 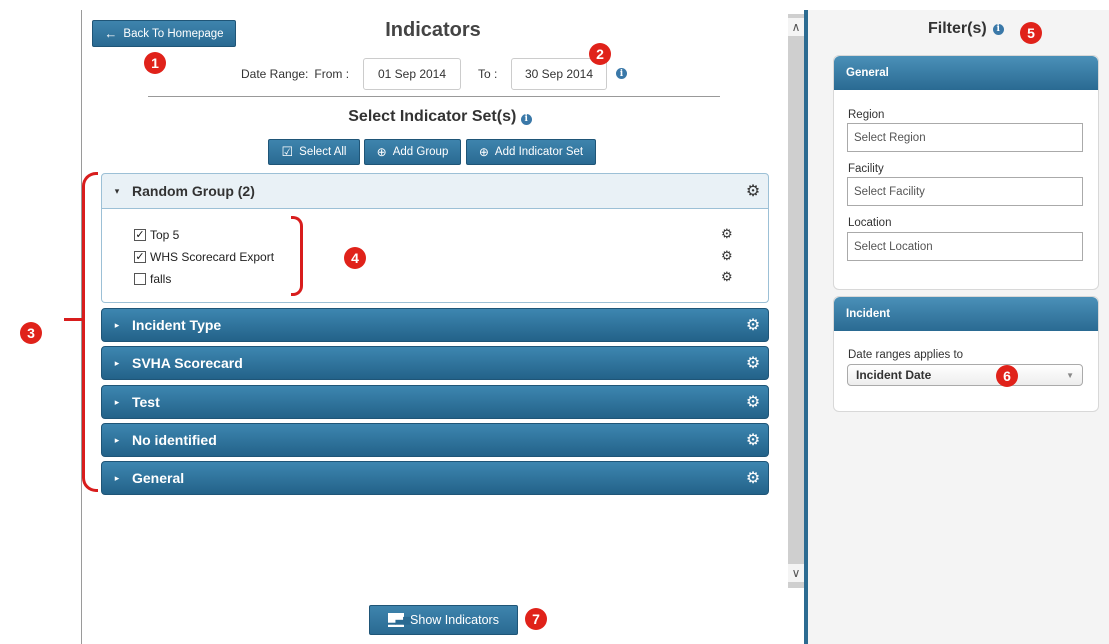 What do you see at coordinates (400, 620) in the screenshot?
I see `bar-chart-icon: ▁▃▅` at bounding box center [400, 620].